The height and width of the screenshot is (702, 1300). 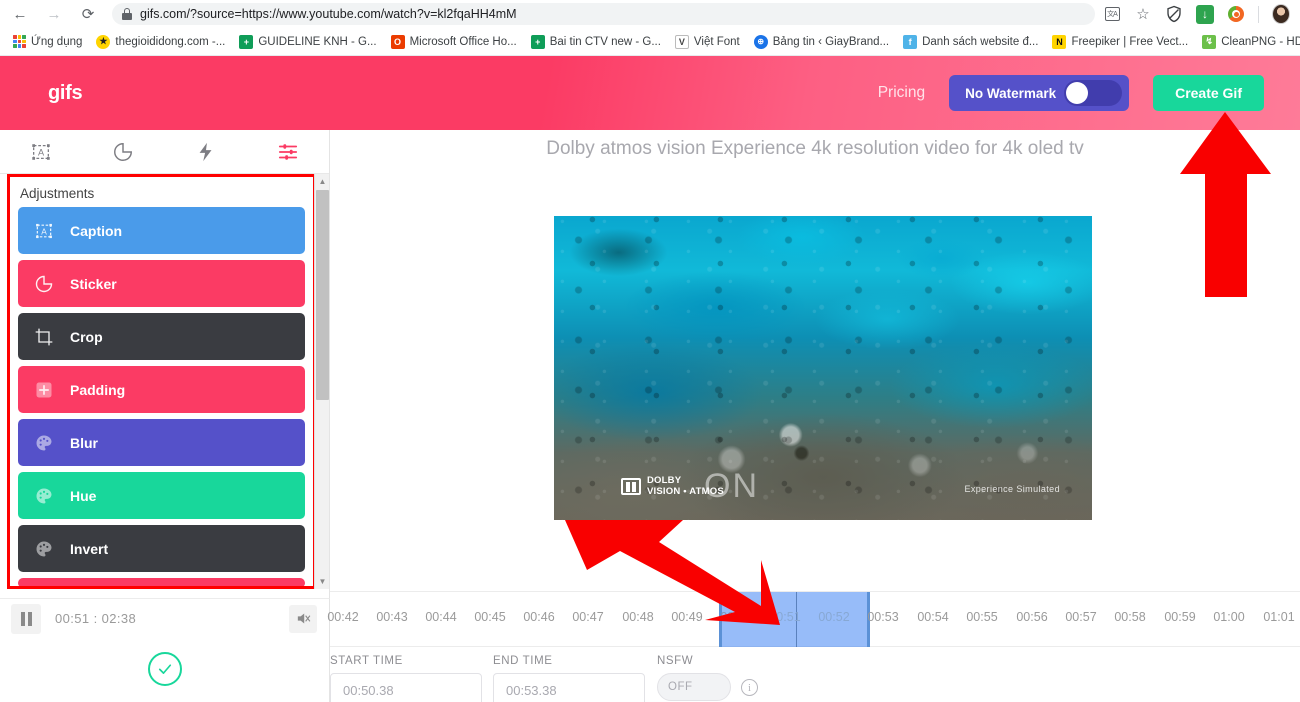 What do you see at coordinates (1208, 93) in the screenshot?
I see `create-gif-button: Create Gif` at bounding box center [1208, 93].